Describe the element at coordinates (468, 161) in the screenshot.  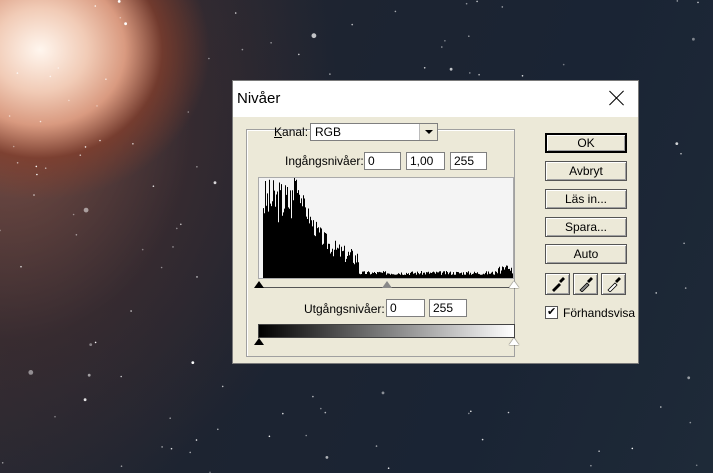
I see `input-white-field: 255` at that location.